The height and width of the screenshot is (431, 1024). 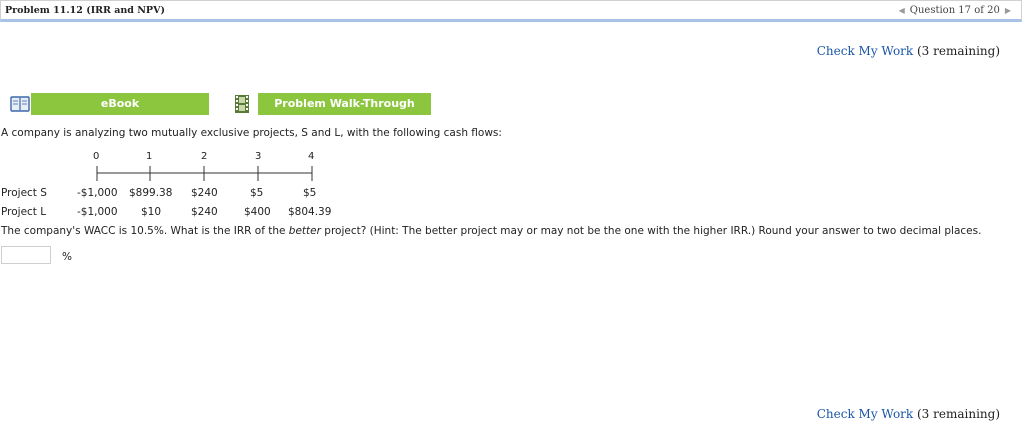 I want to click on cash-flow-cell: $804.39, so click(x=310, y=212).